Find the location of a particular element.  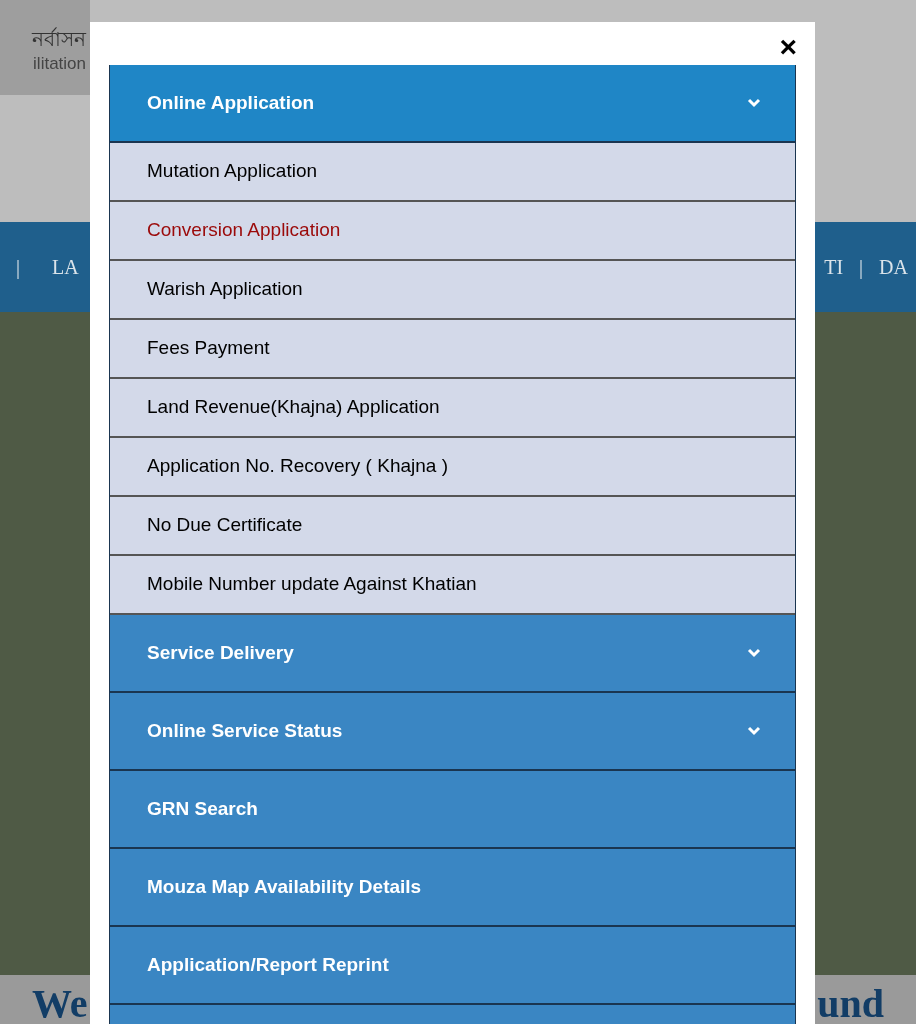

nav-link: DA is located at coordinates (893, 267).